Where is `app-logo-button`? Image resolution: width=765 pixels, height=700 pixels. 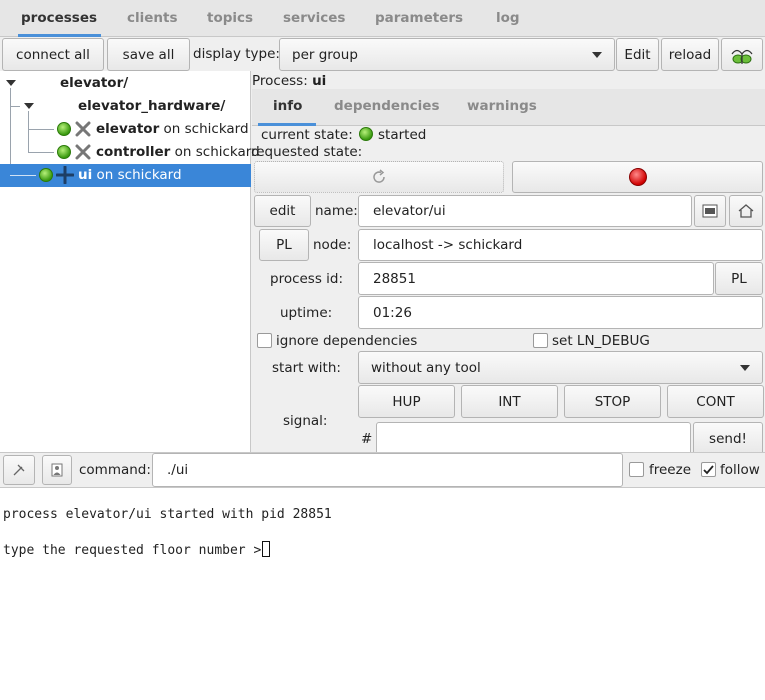
app-logo-button is located at coordinates (742, 54).